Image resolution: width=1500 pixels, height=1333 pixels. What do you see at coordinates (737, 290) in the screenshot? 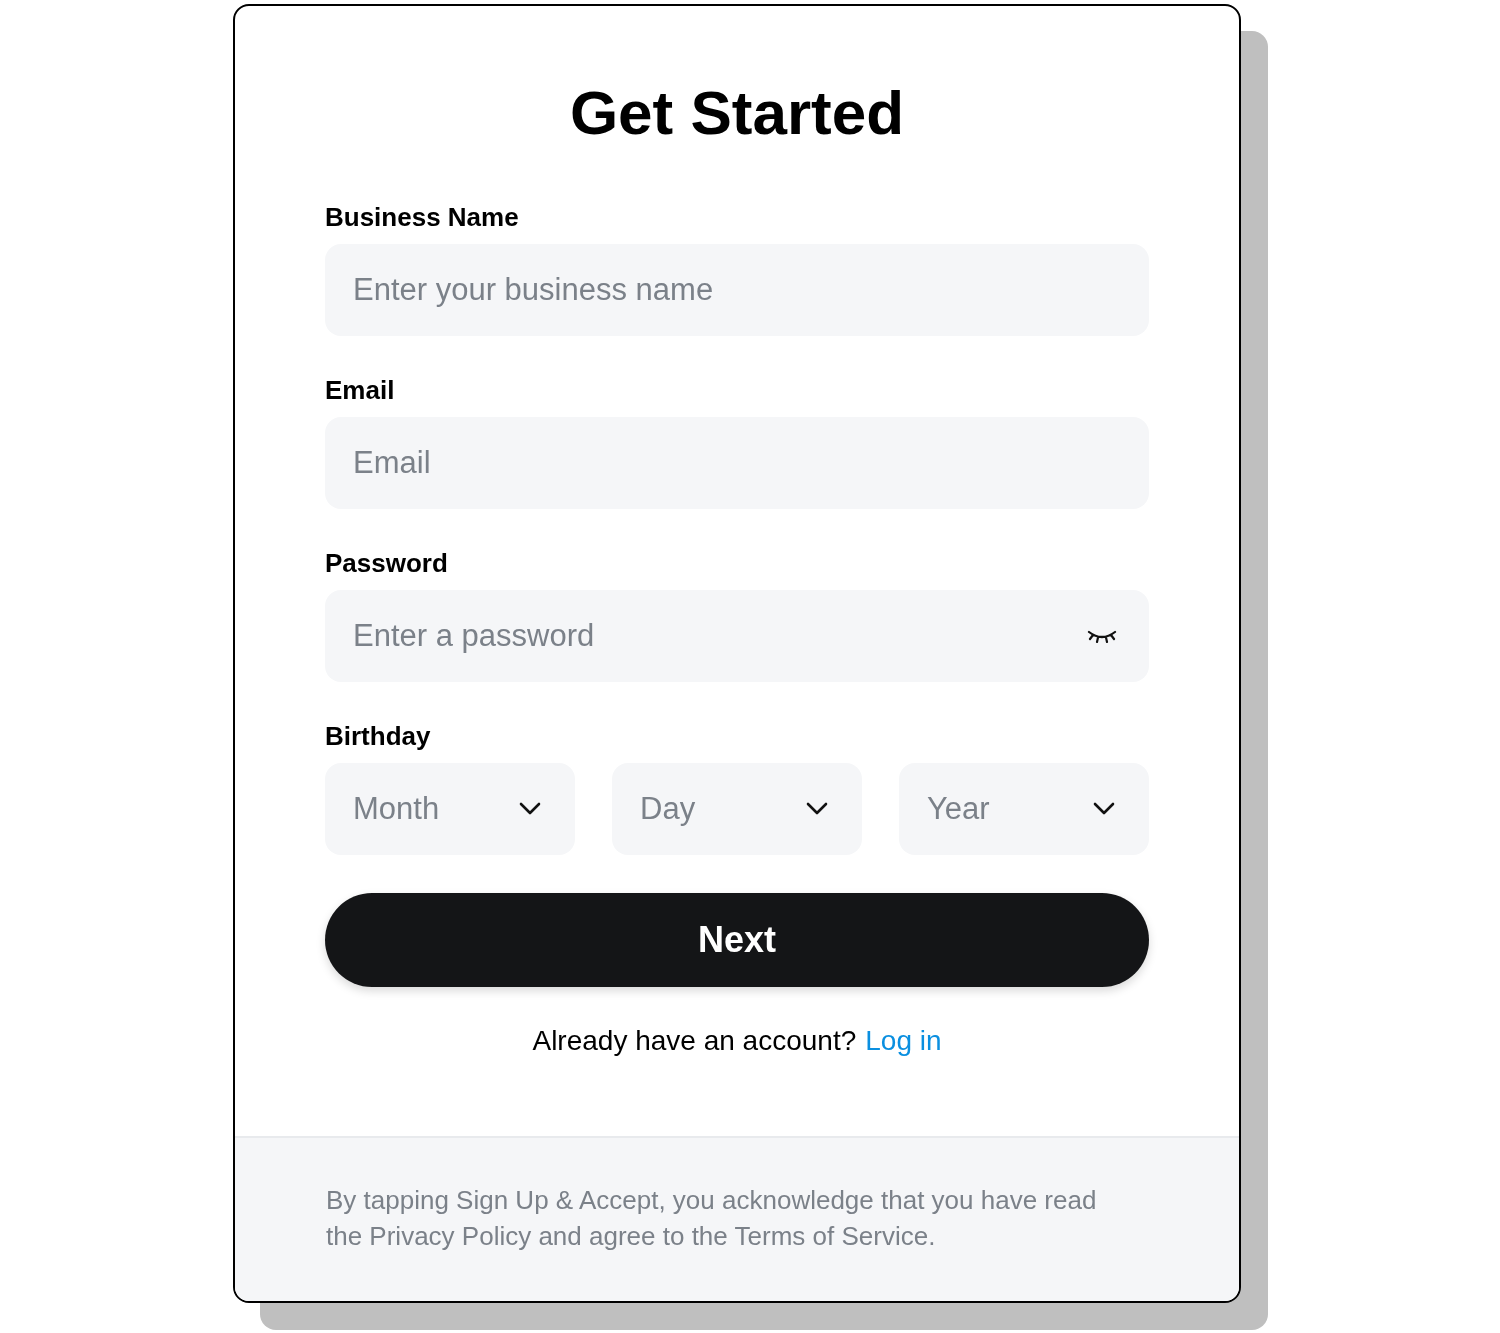
I see `text-field: Enter your business name` at bounding box center [737, 290].